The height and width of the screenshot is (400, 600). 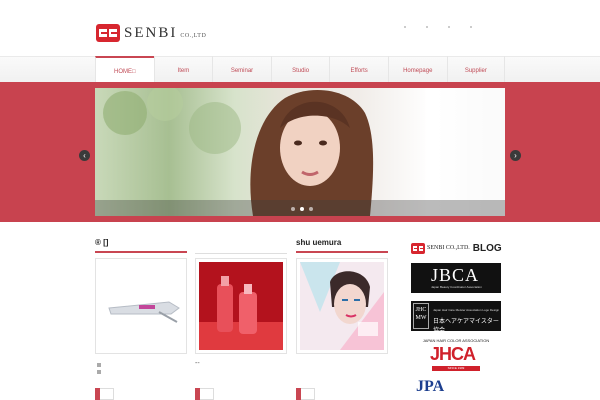 I want to click on brand-name: SENBI, so click(x=151, y=32).